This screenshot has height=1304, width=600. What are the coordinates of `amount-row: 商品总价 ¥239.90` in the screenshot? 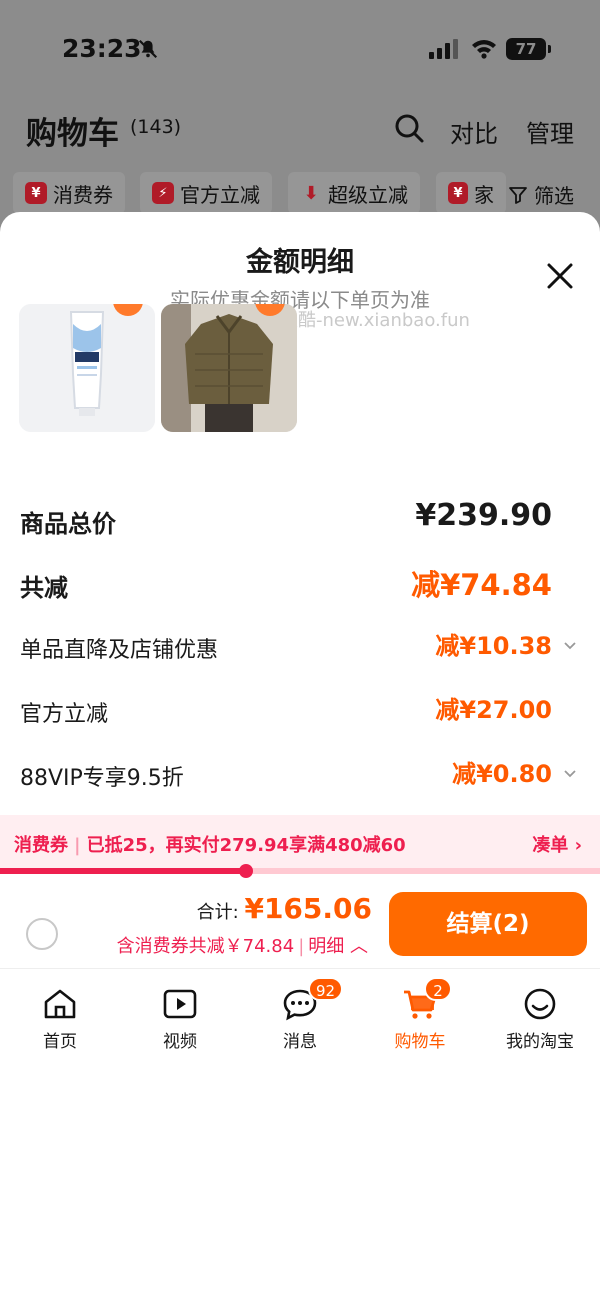 It's located at (300, 518).